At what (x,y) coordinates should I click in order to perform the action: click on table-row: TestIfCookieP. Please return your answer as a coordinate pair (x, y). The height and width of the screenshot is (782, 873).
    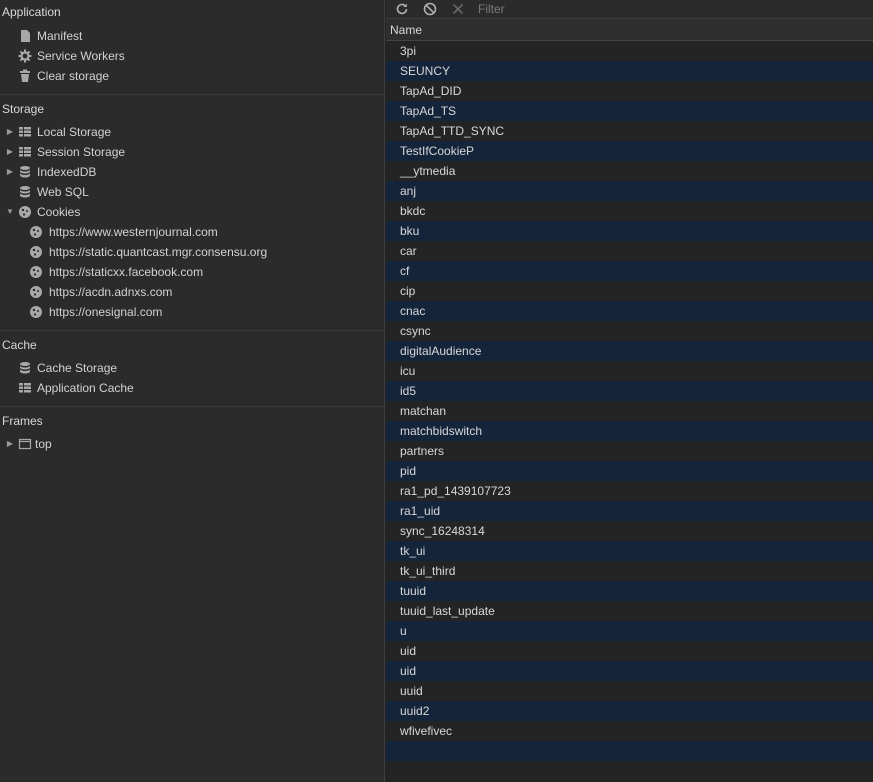
    Looking at the image, I should click on (629, 151).